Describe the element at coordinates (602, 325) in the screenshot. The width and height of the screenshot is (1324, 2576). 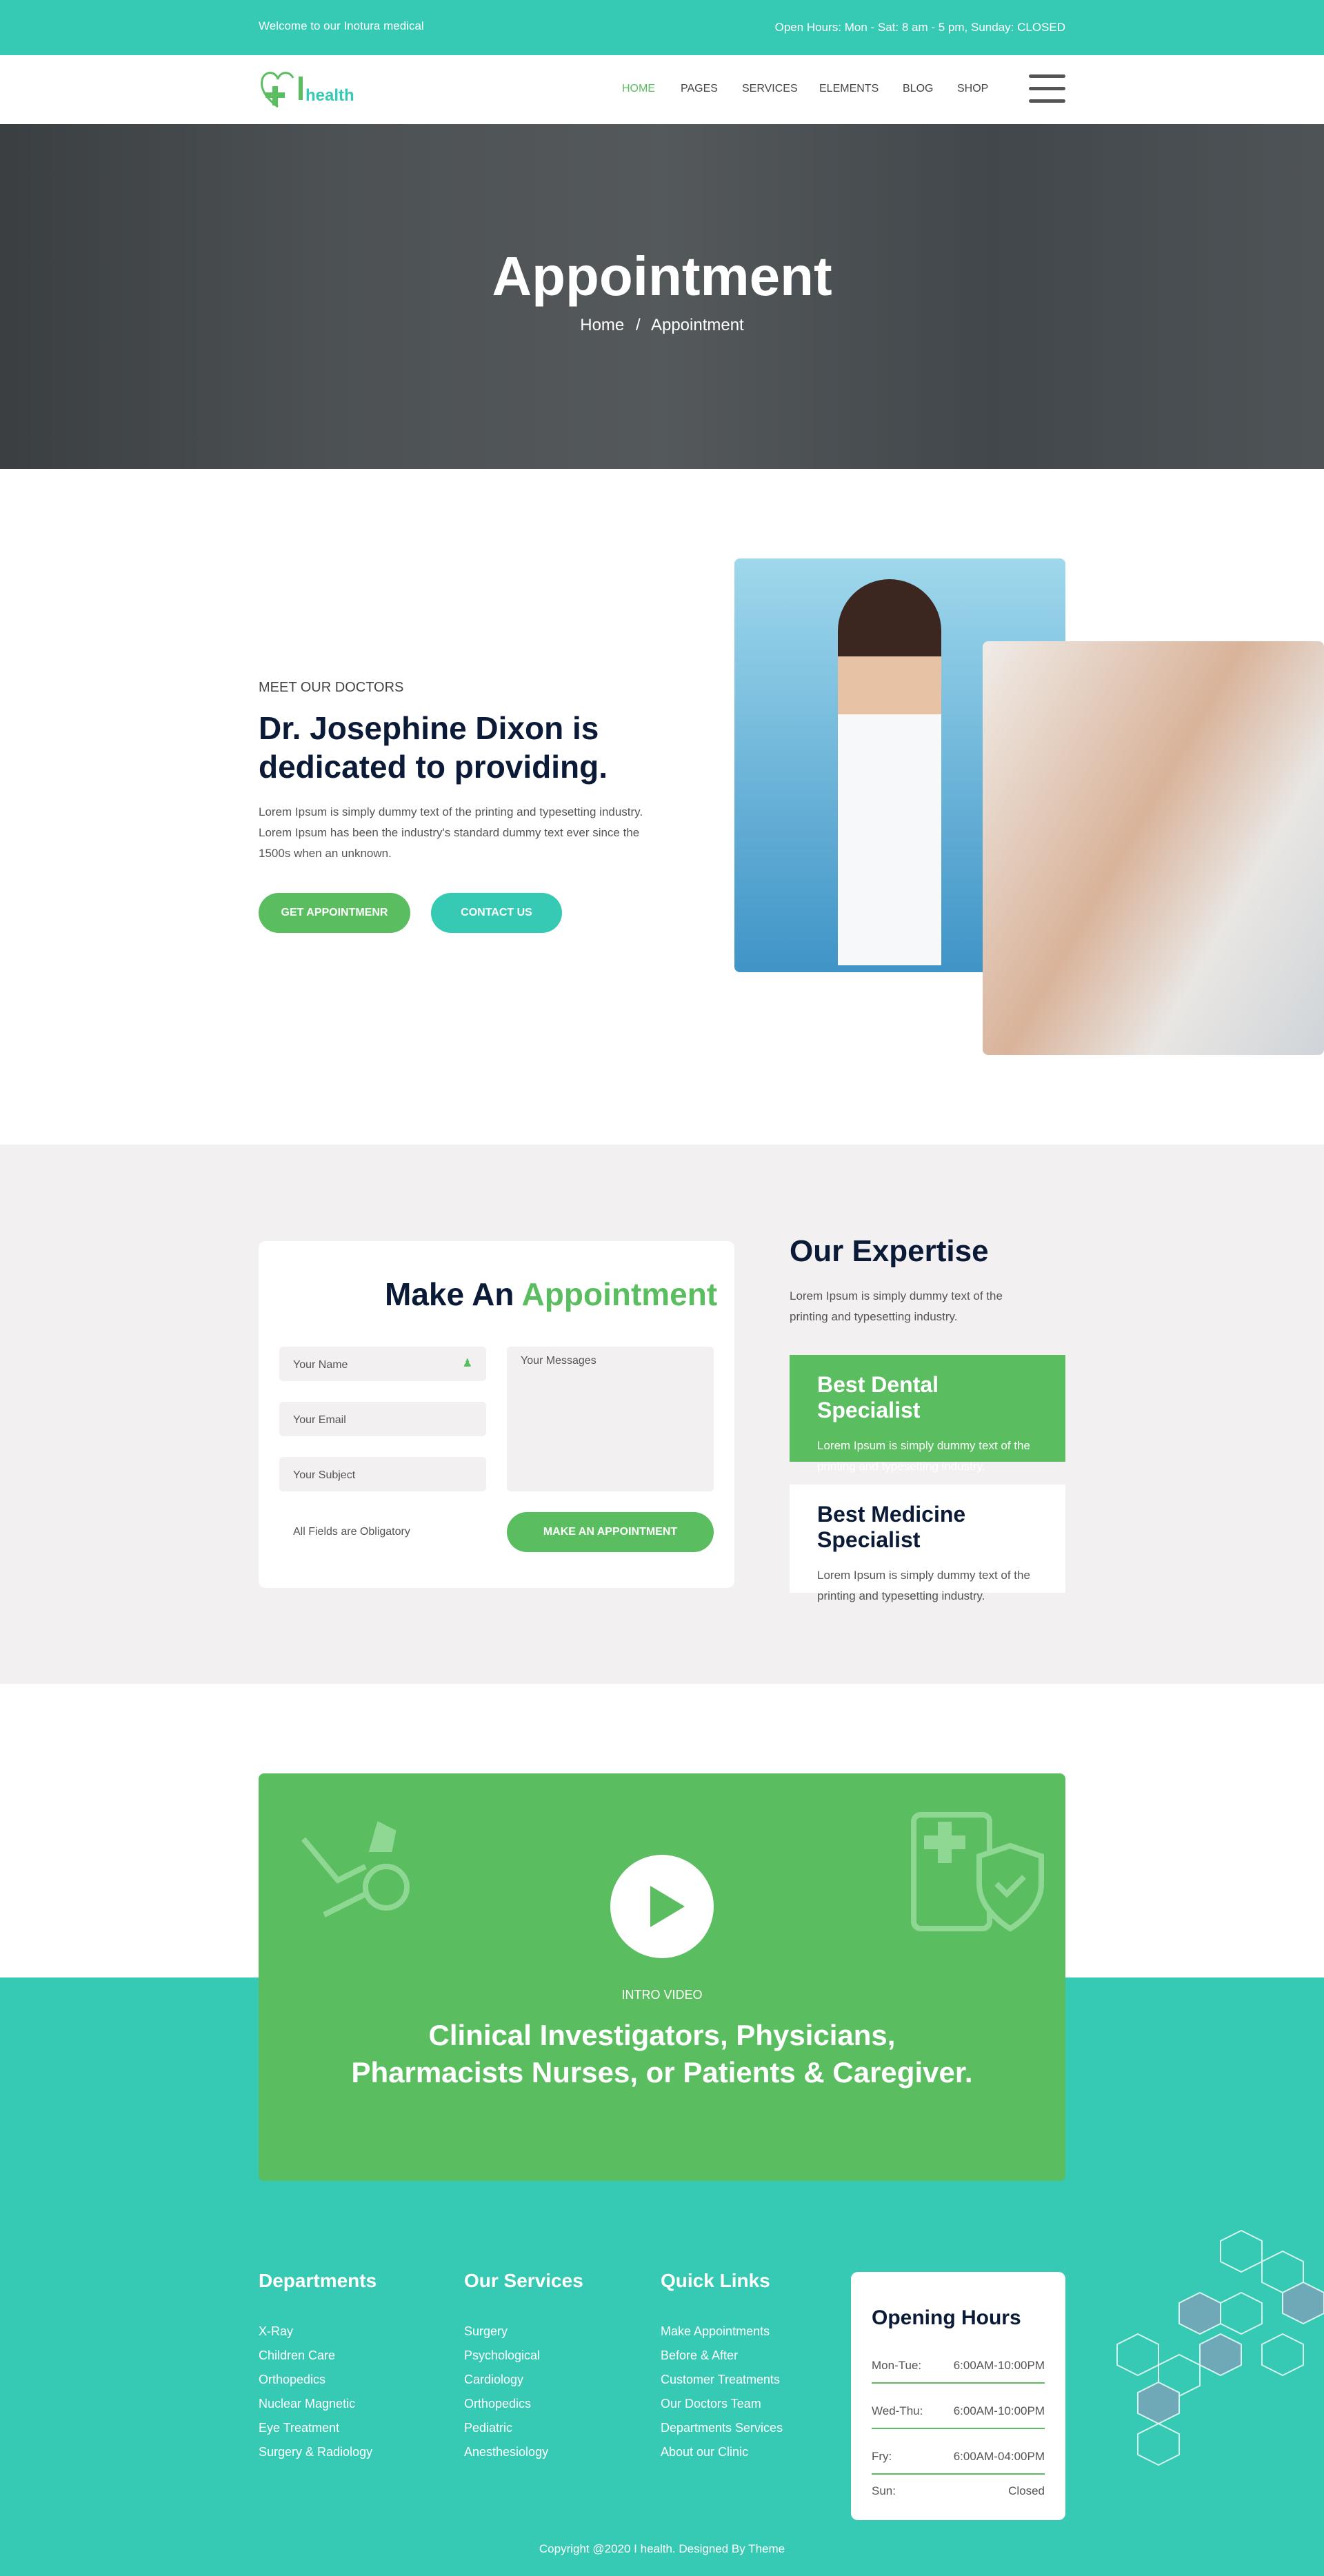
I see `breadcrumb-home: Home` at that location.